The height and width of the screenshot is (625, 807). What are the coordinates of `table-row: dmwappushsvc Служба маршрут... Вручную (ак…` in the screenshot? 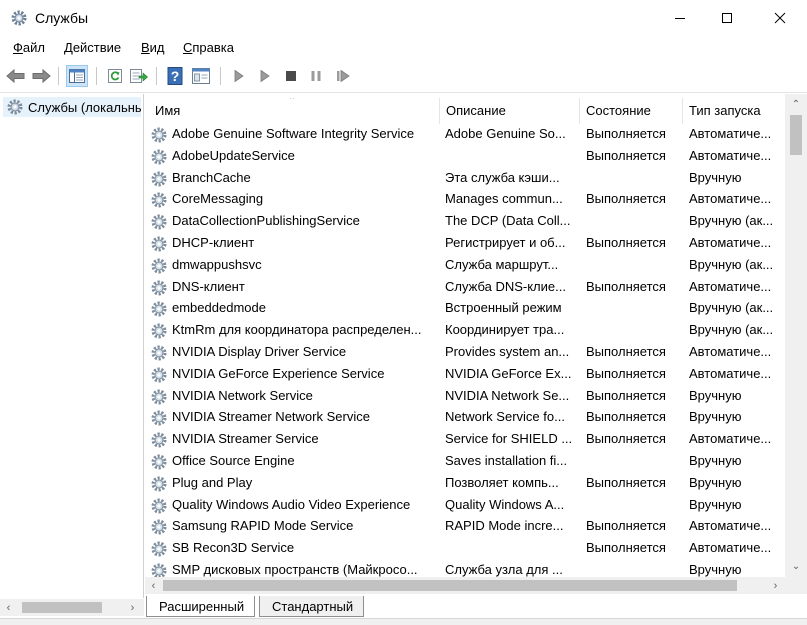 It's located at (465, 266).